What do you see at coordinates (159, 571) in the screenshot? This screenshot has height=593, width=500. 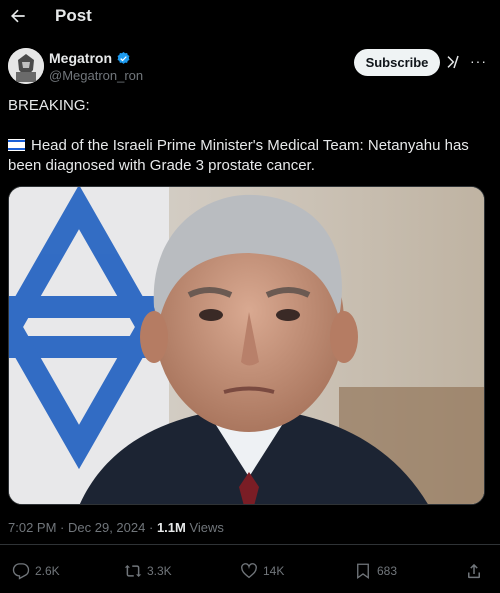 I see `repost-count: 3.3K` at bounding box center [159, 571].